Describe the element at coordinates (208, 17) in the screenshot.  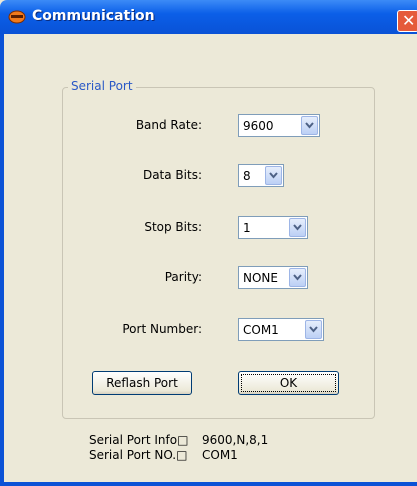
I see `title-bar: Communication ✕` at that location.